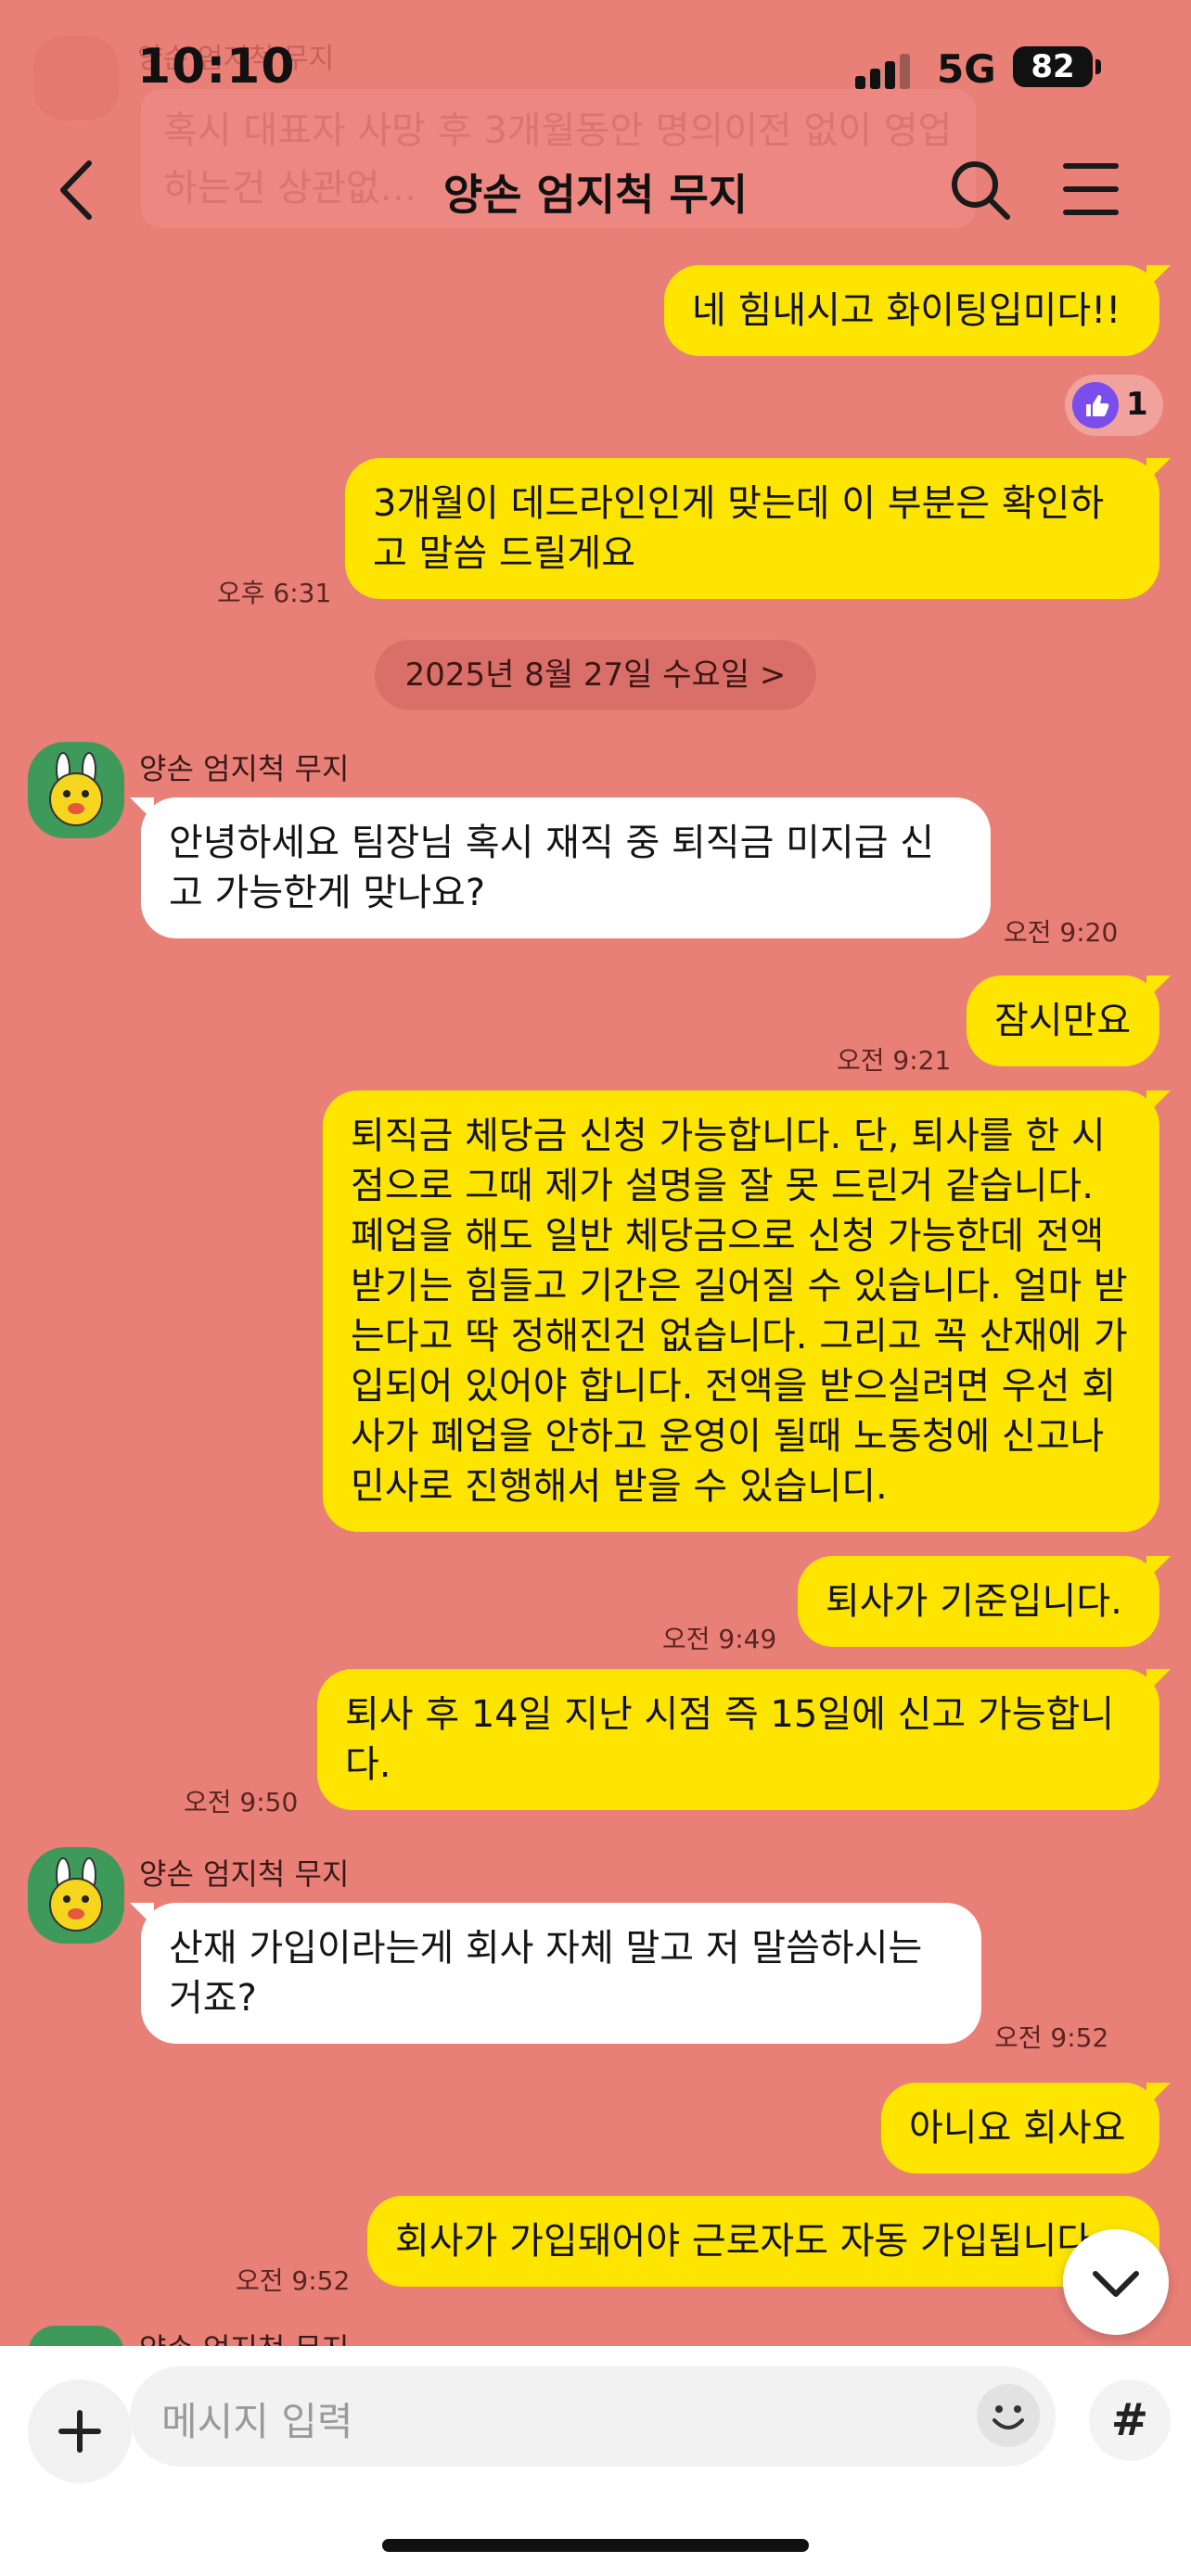 The image size is (1191, 2576). I want to click on message-bubble-sent: 회사가 가입돼어야 근로자도 자동 가입됩니다, so click(763, 2241).